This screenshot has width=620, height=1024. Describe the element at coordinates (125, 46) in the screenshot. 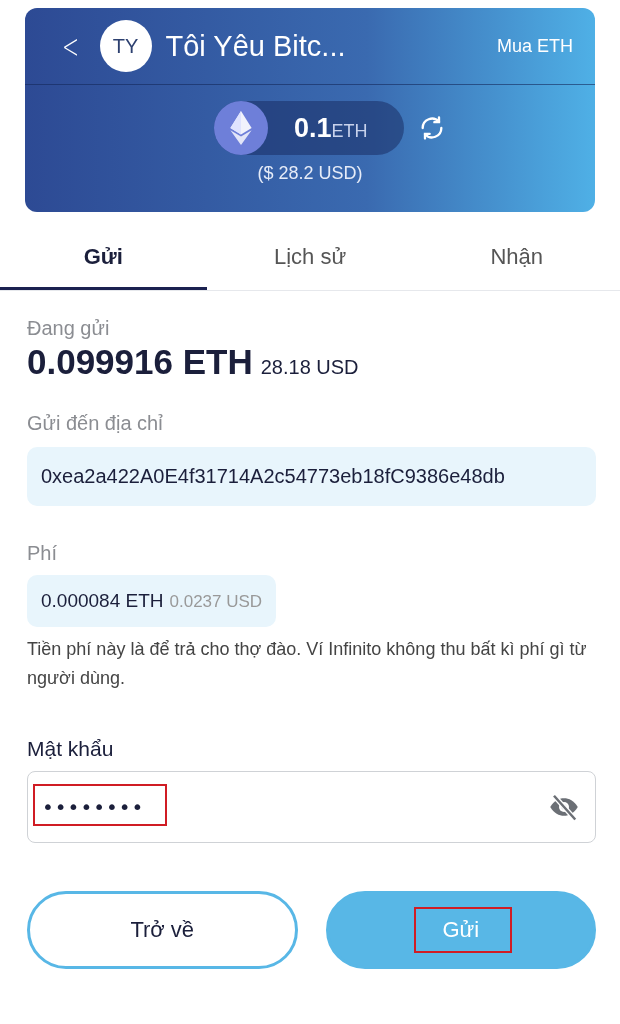

I see `avatar: TY` at that location.